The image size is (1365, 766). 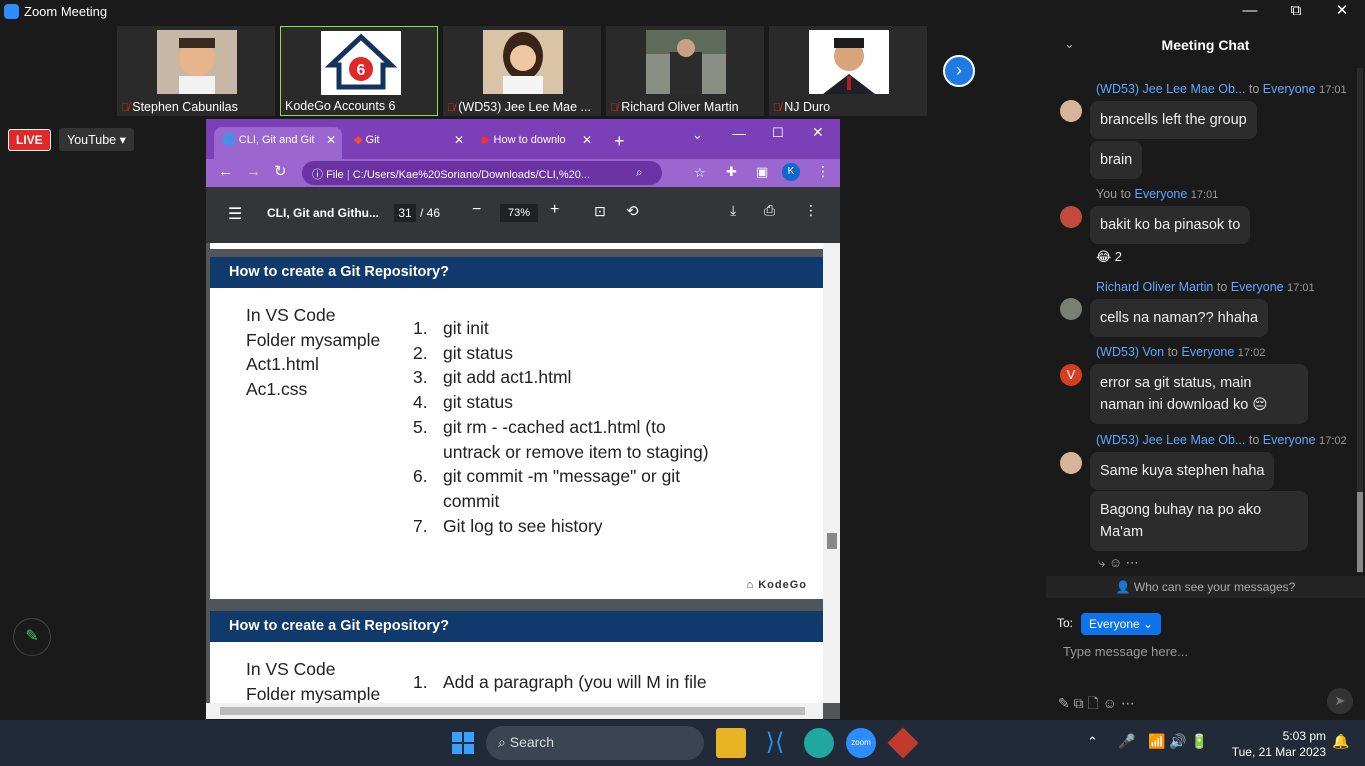 What do you see at coordinates (361, 70) in the screenshot?
I see `svg-text: 6` at bounding box center [361, 70].